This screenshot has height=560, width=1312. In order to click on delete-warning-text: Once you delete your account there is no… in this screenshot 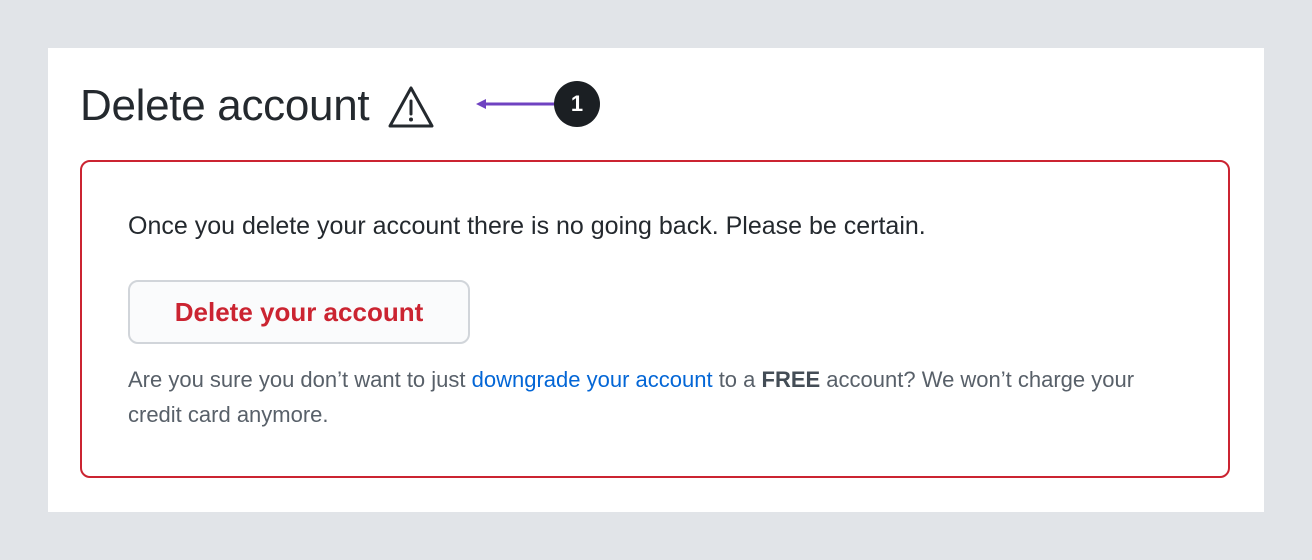, I will do `click(527, 226)`.